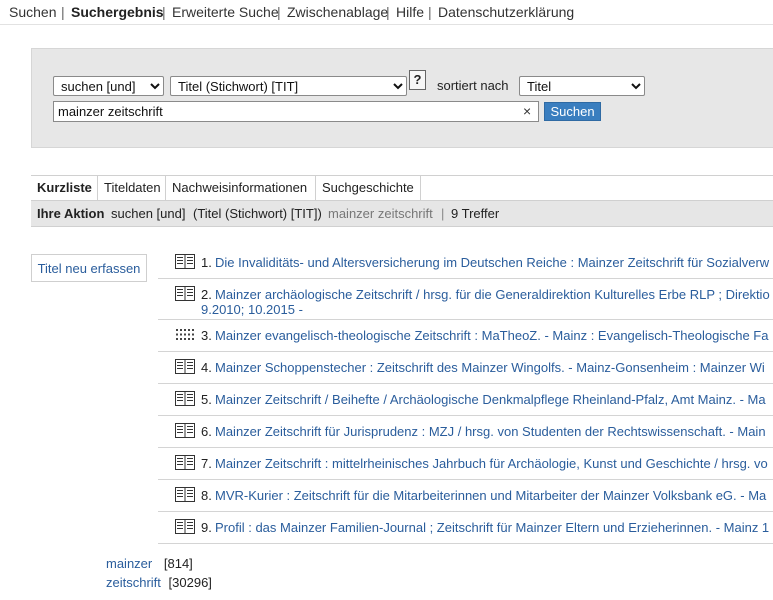 This screenshot has height=600, width=773. Describe the element at coordinates (206, 431) in the screenshot. I see `result-number: 6.` at that location.